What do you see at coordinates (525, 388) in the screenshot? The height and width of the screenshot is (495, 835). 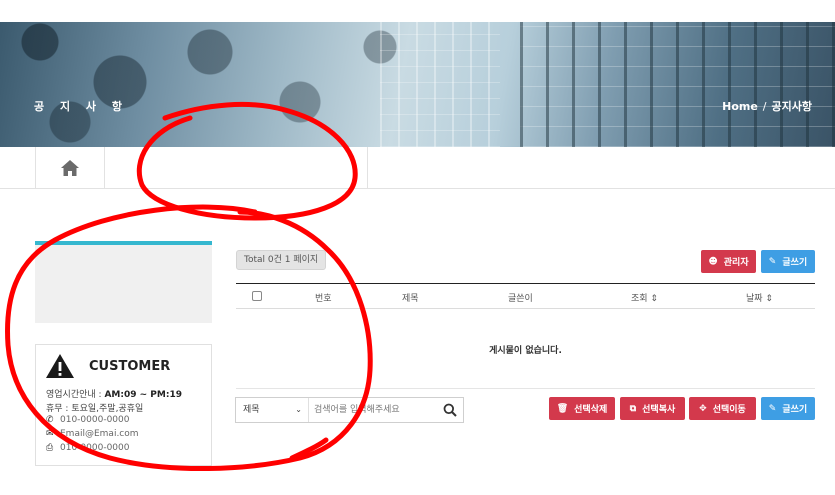 I see `table-divider` at bounding box center [525, 388].